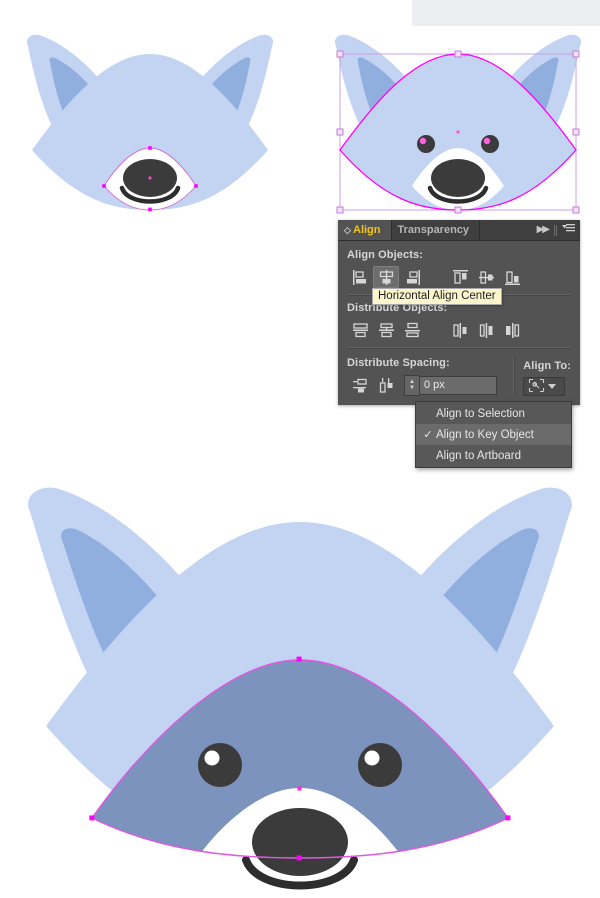 The height and width of the screenshot is (898, 600). What do you see at coordinates (479, 455) in the screenshot?
I see `menu-item-align-to-artboard-label: Align to Artboard` at bounding box center [479, 455].